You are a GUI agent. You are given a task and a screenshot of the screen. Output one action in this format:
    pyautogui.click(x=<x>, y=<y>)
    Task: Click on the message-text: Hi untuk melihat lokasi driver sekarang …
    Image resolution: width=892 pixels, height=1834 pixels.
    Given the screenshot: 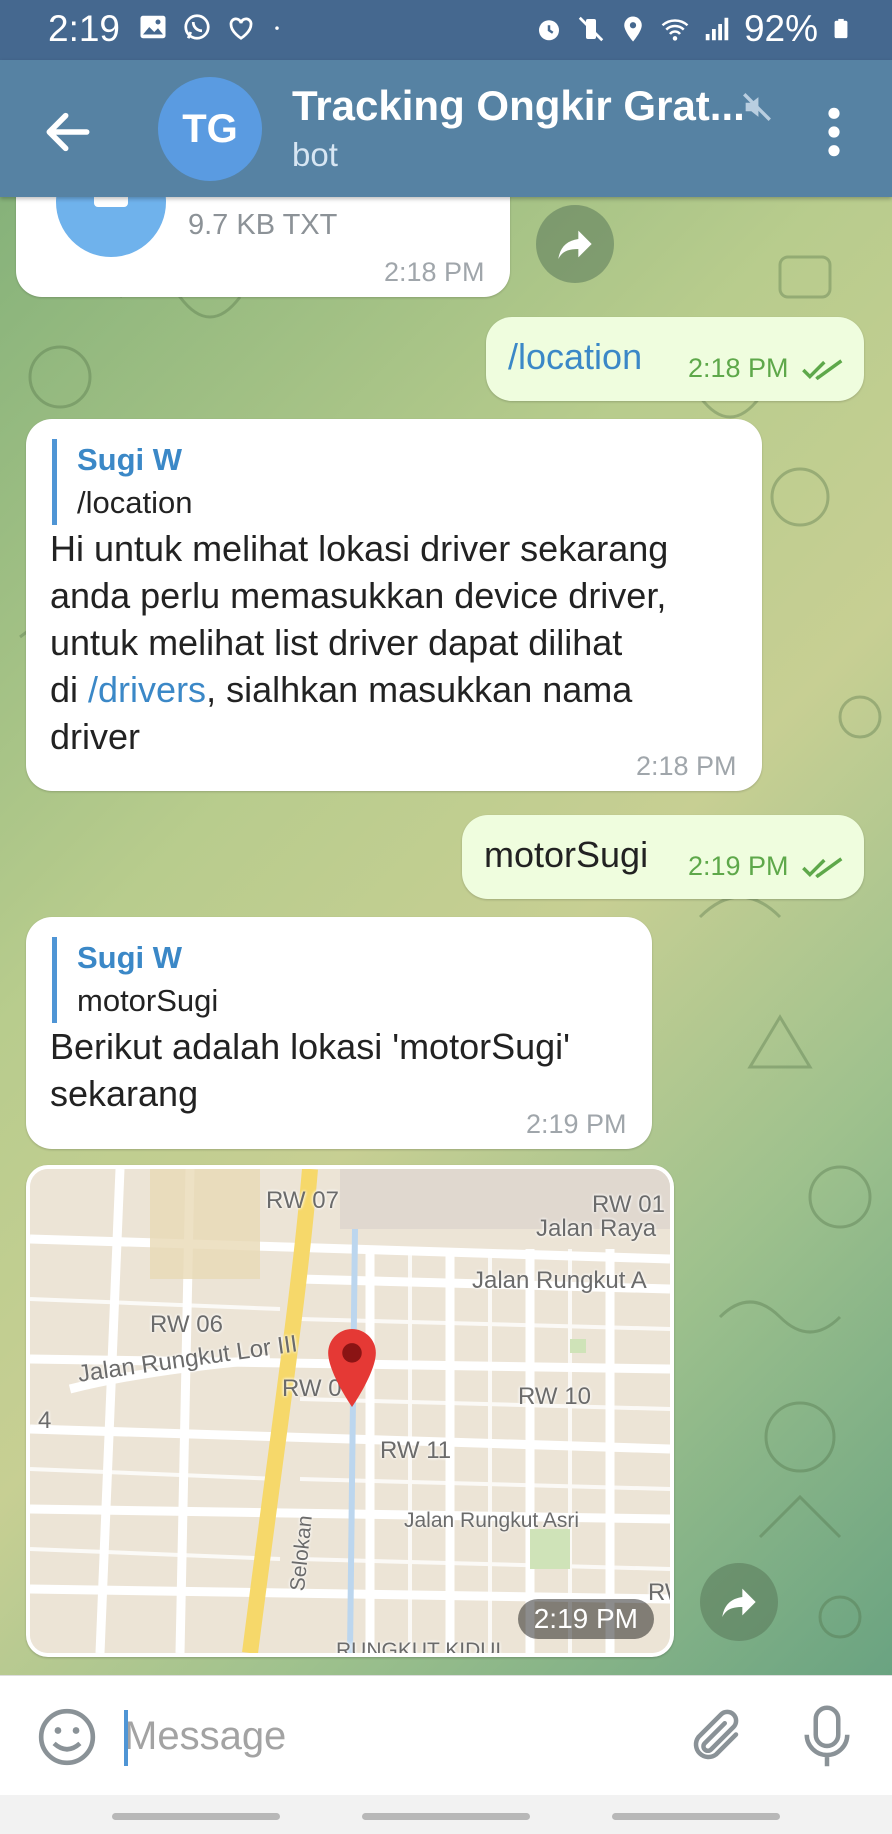 What is the action you would take?
    pyautogui.click(x=400, y=642)
    